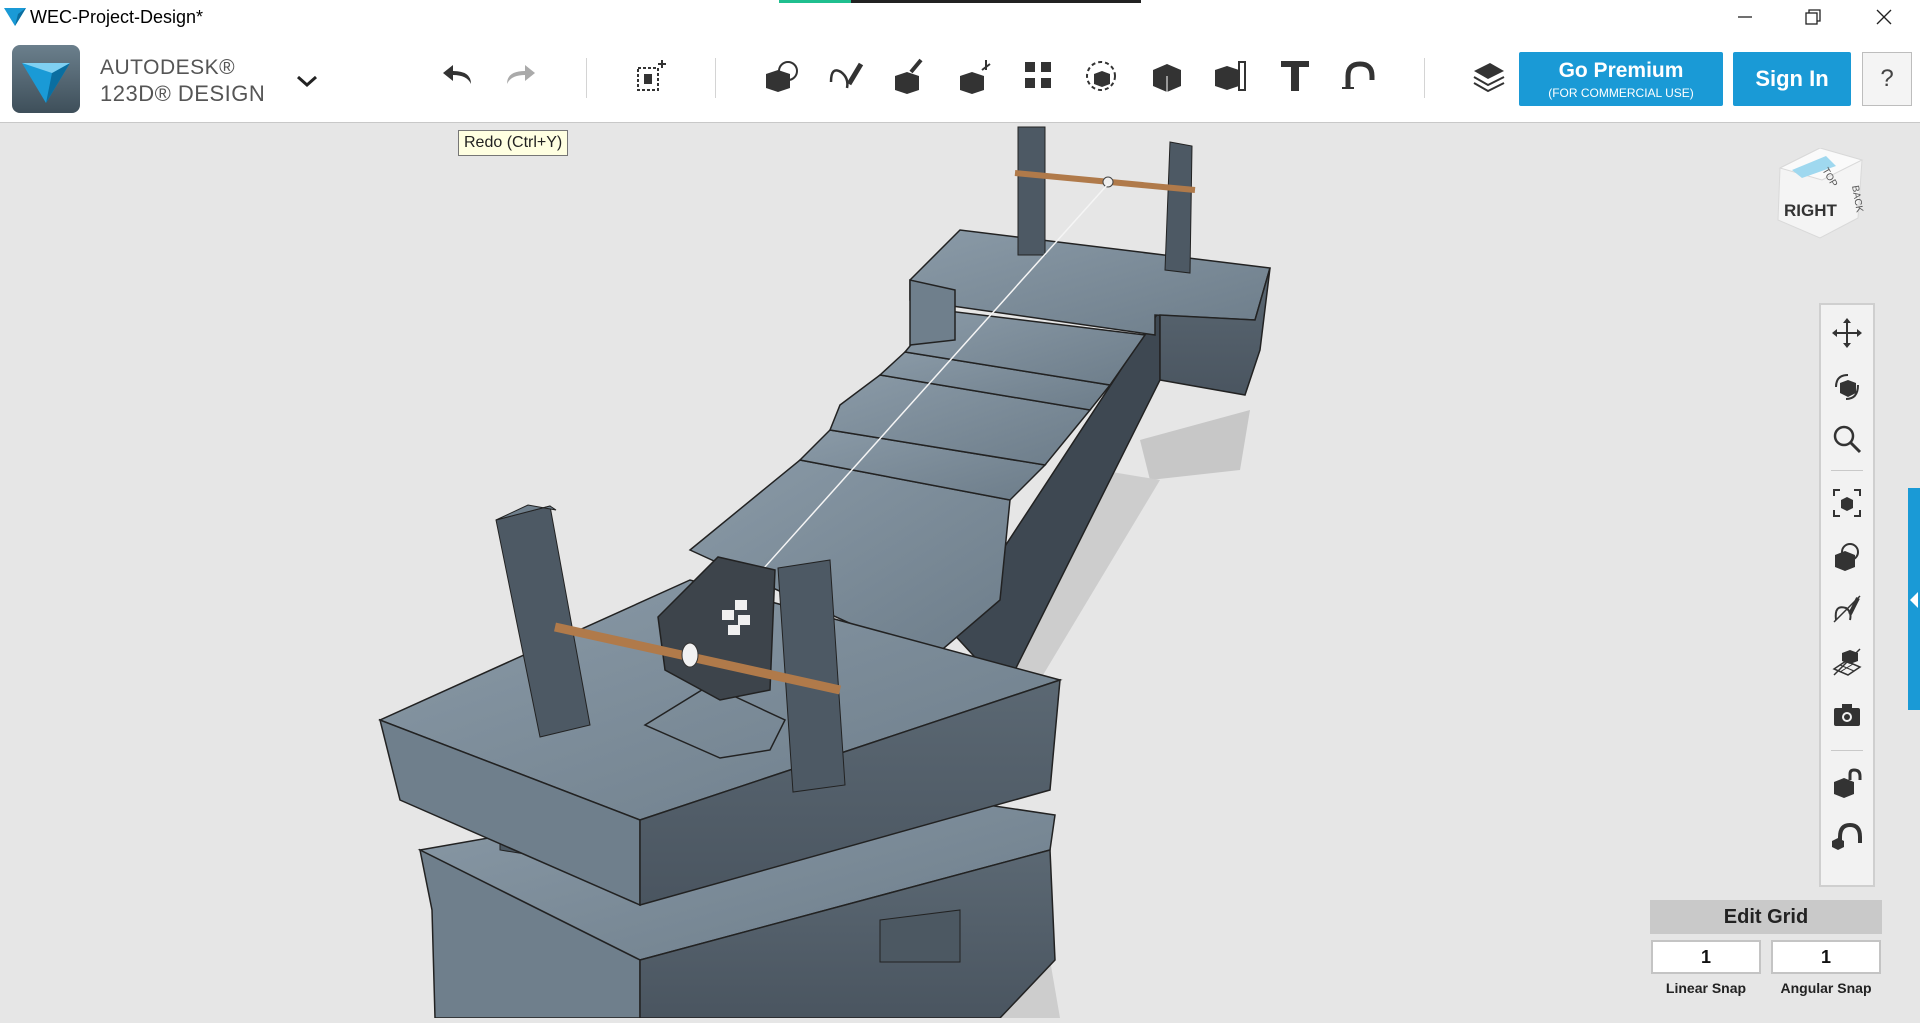 The height and width of the screenshot is (1023, 1920). Describe the element at coordinates (1826, 988) in the screenshot. I see `angular-snap-label: Angular Snap` at that location.